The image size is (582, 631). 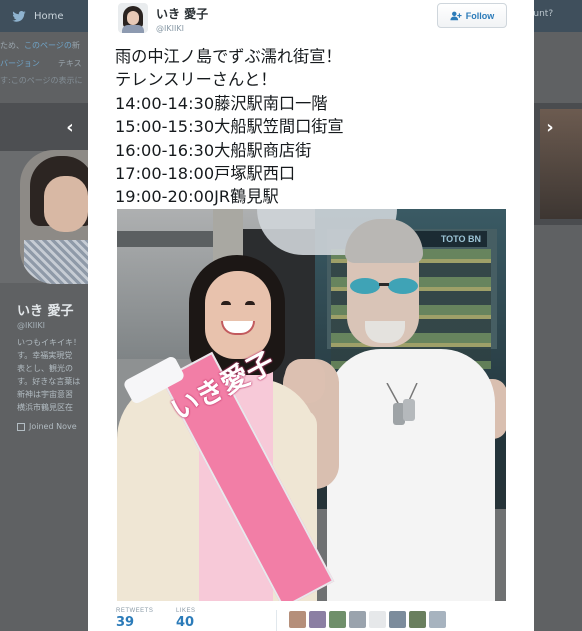 What do you see at coordinates (205, 174) in the screenshot?
I see `tweet-line: 17:00-18:00戸塚駅西口` at bounding box center [205, 174].